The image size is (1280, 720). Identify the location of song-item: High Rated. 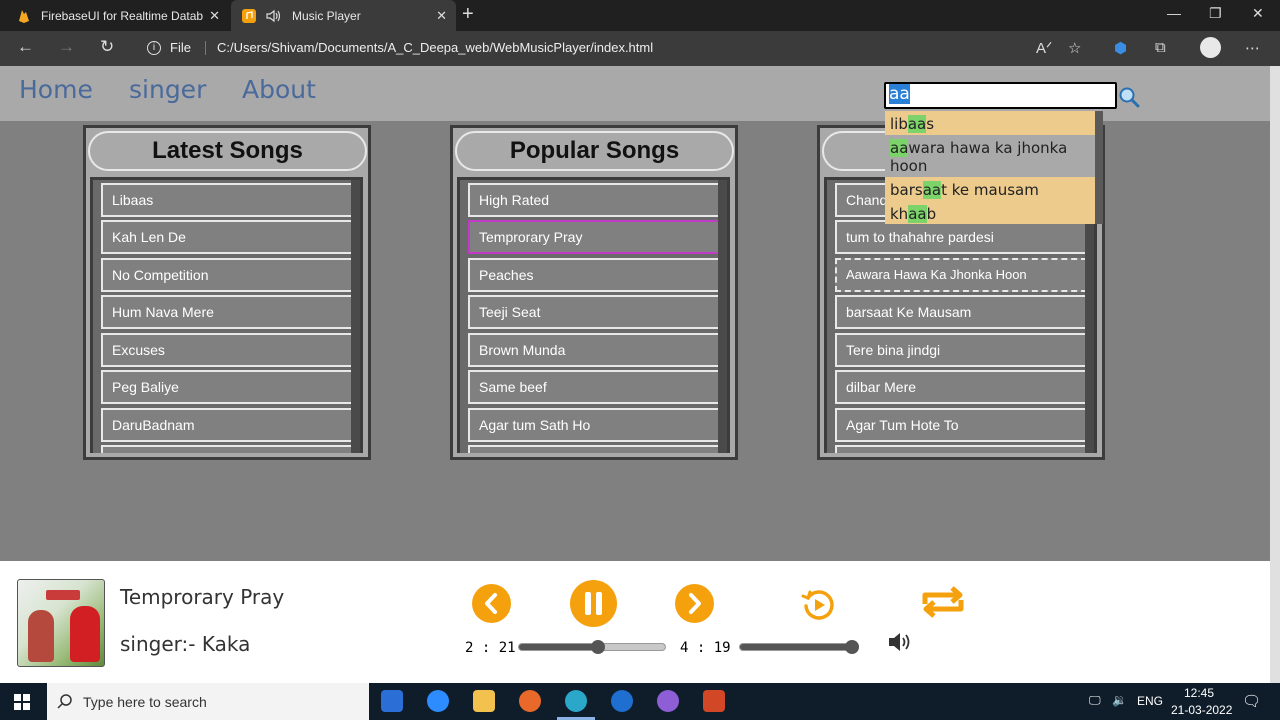
(594, 200).